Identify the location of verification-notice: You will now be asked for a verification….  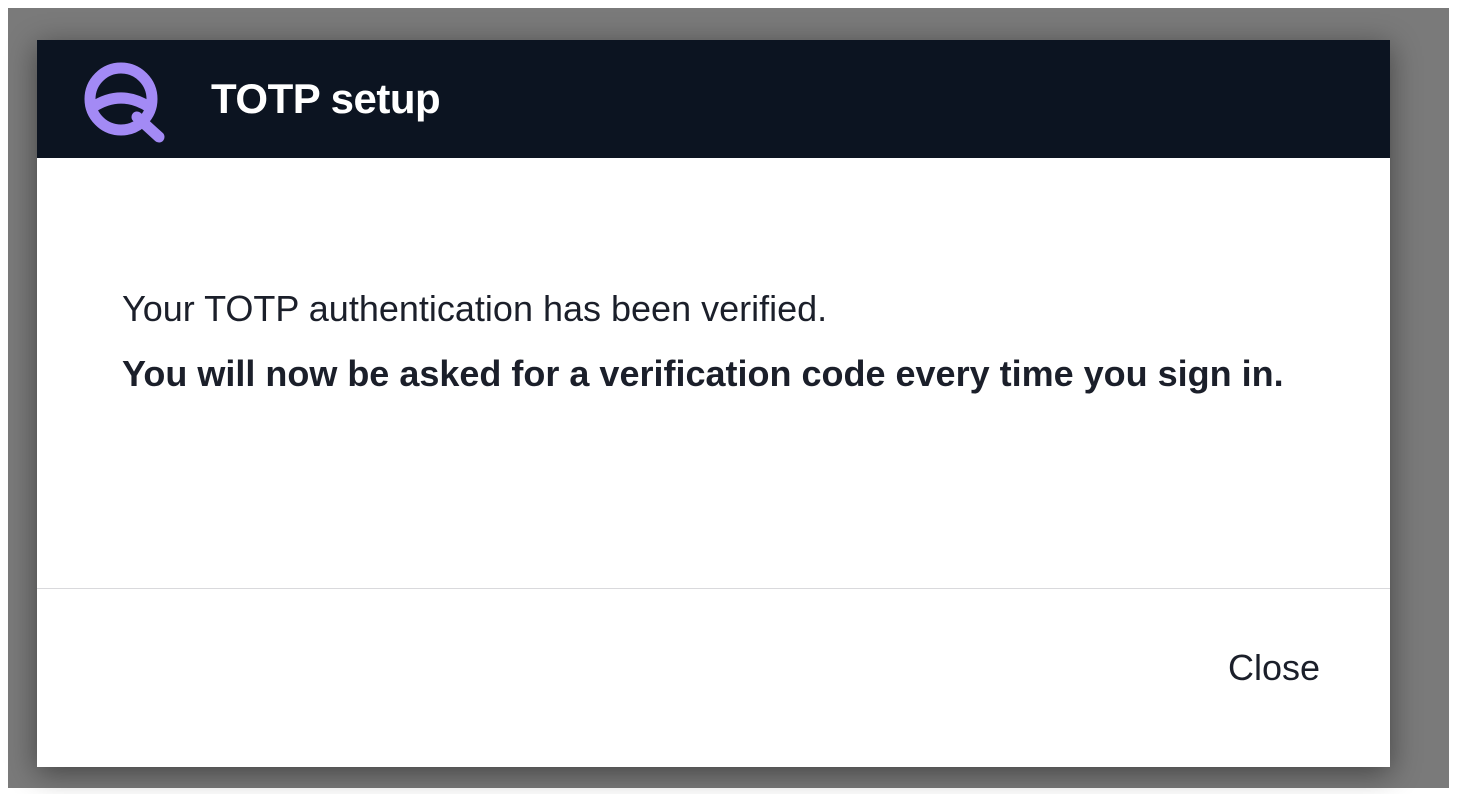
(703, 373).